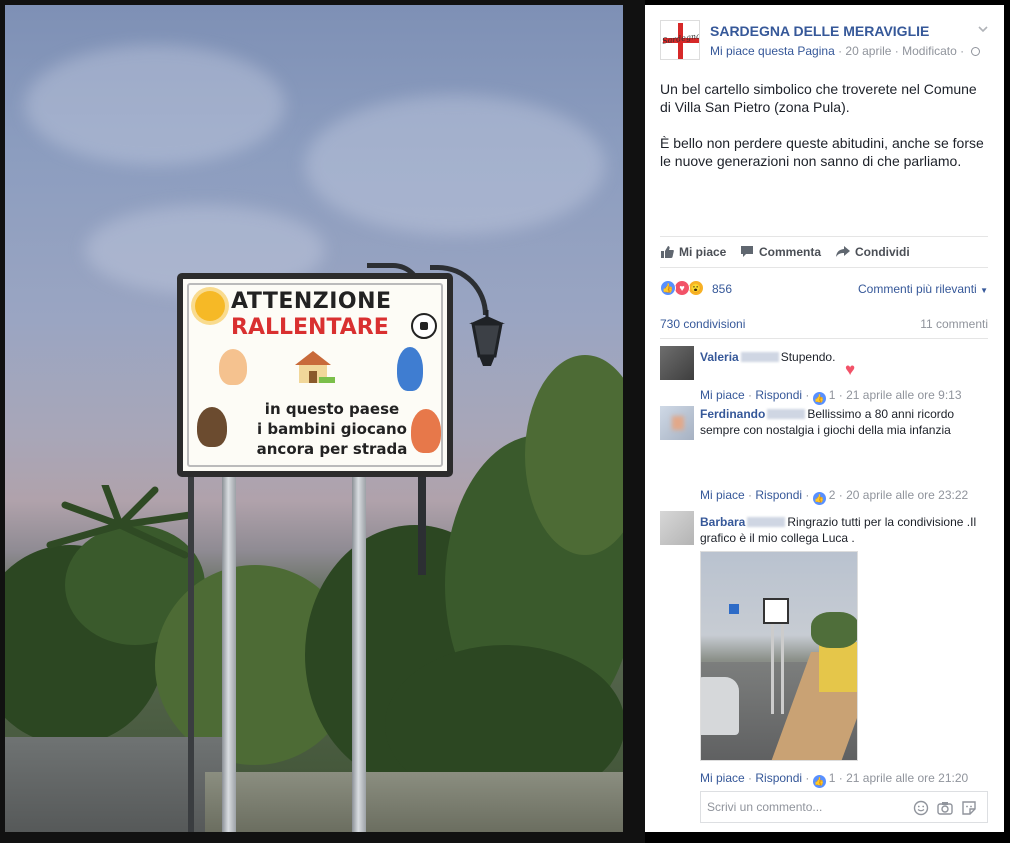  What do you see at coordinates (702, 324) in the screenshot?
I see `shares-count-link: 730 condivisioni` at bounding box center [702, 324].